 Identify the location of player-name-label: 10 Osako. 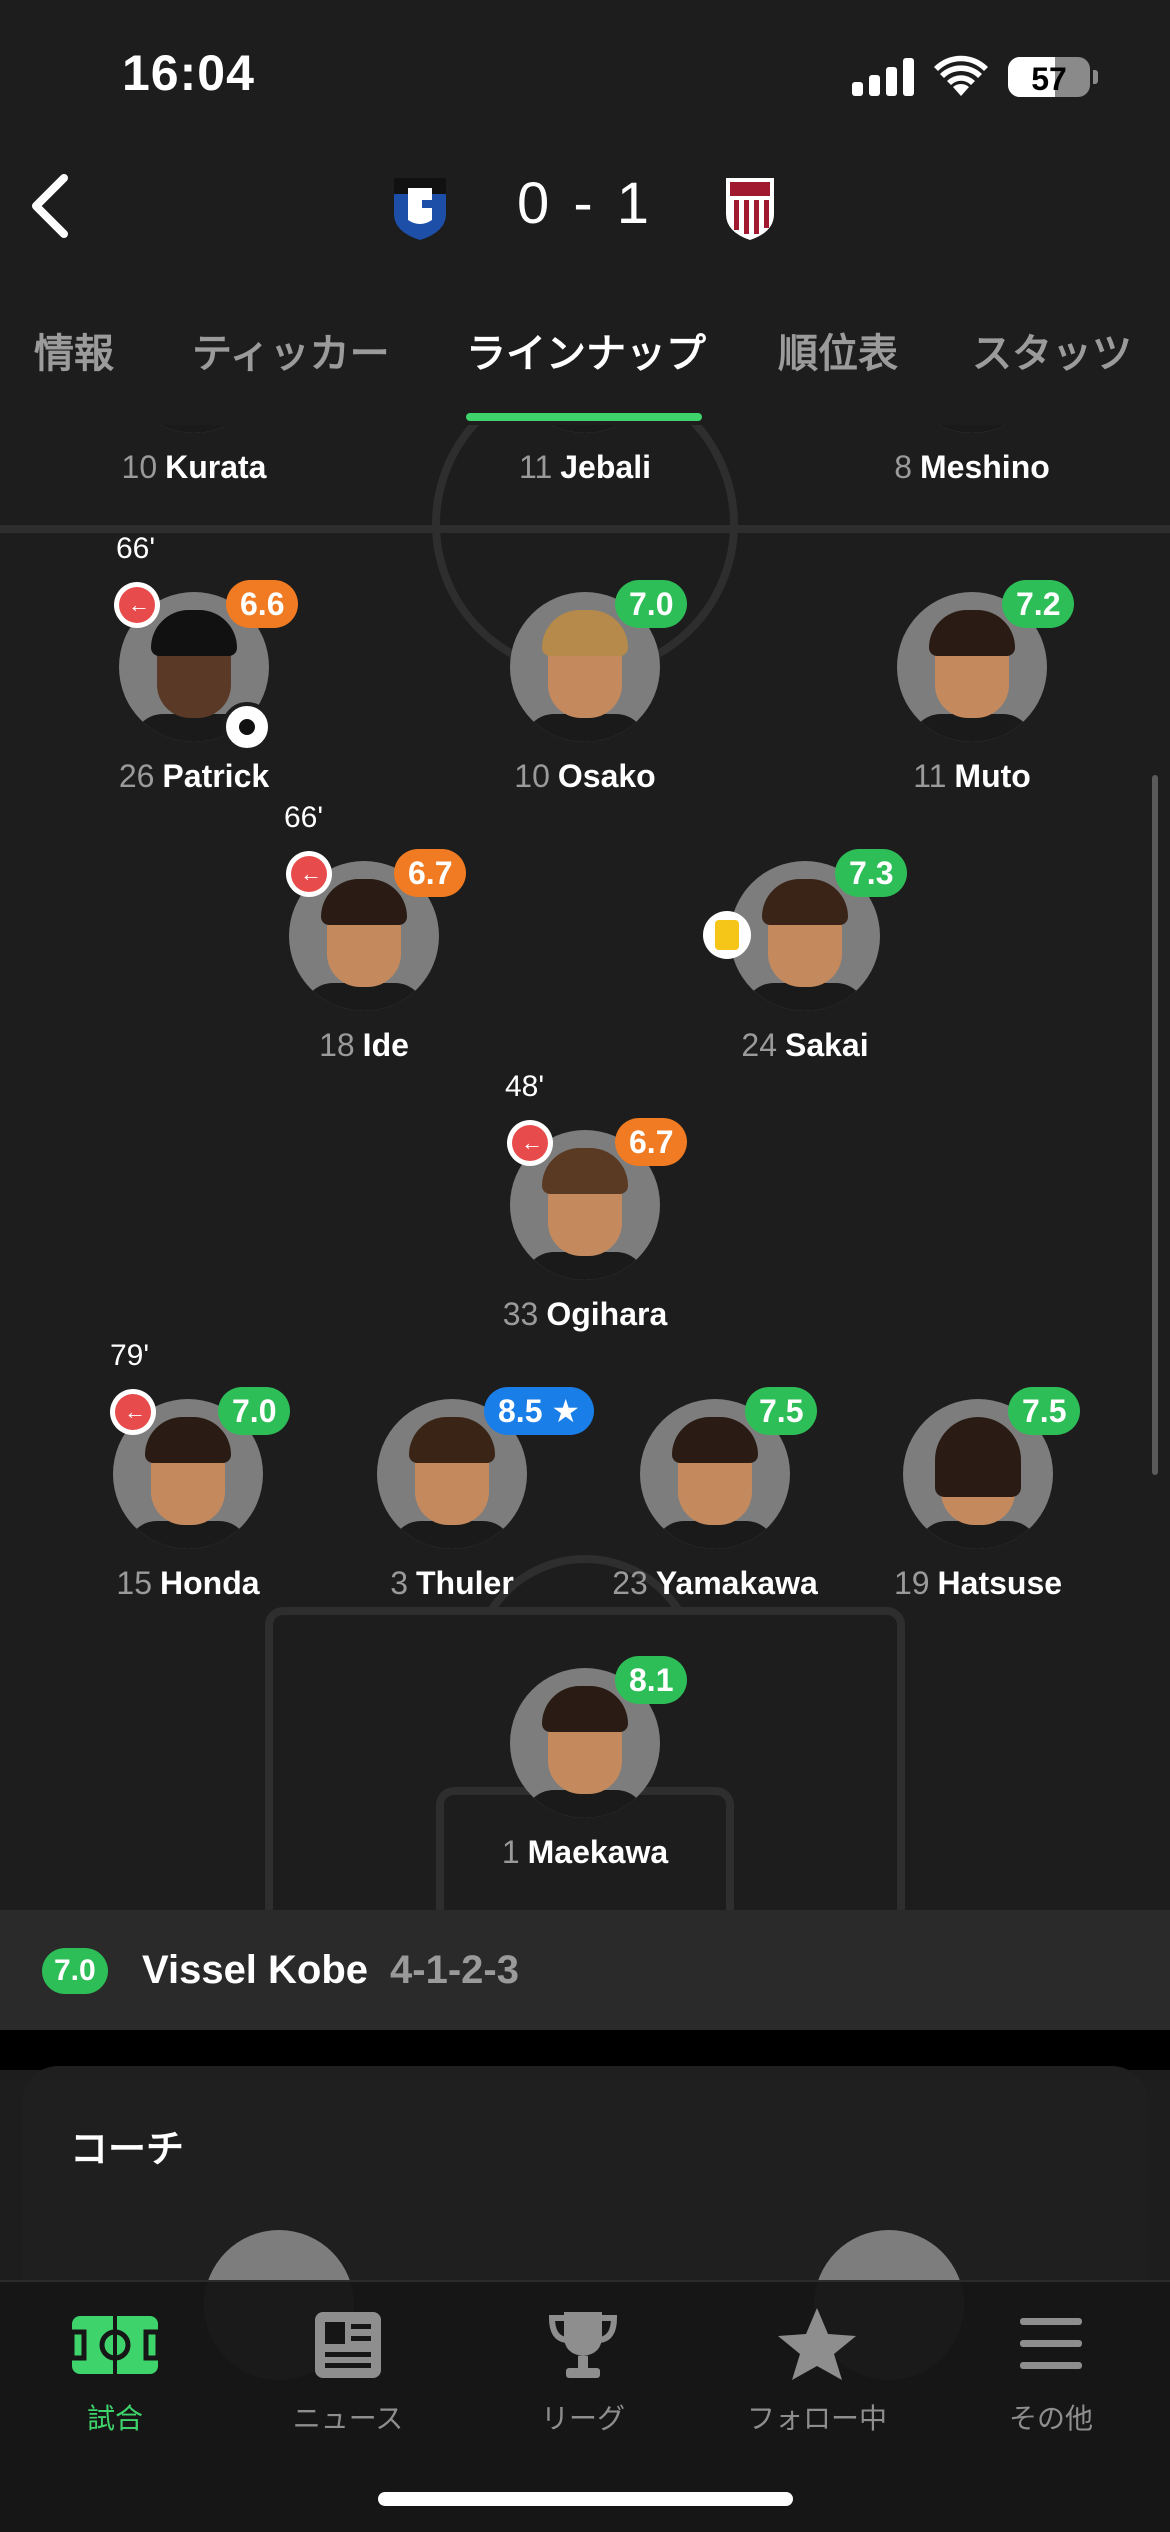
(585, 776).